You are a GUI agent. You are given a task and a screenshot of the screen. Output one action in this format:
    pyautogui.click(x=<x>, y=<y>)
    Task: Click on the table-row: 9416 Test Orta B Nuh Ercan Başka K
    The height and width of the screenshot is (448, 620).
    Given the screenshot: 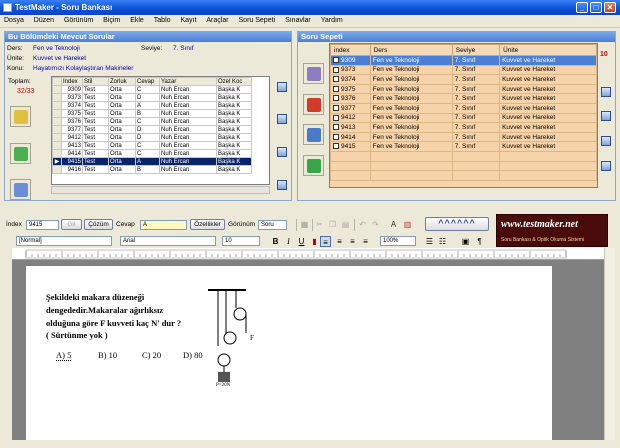 What is the action you would take?
    pyautogui.click(x=152, y=169)
    